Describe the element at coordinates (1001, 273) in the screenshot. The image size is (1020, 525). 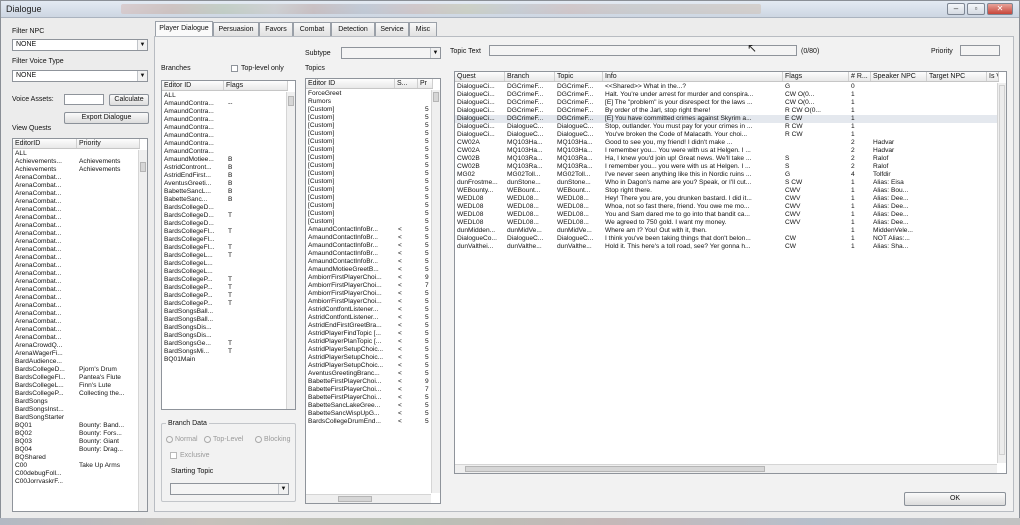
I see `info-scrollbar` at that location.